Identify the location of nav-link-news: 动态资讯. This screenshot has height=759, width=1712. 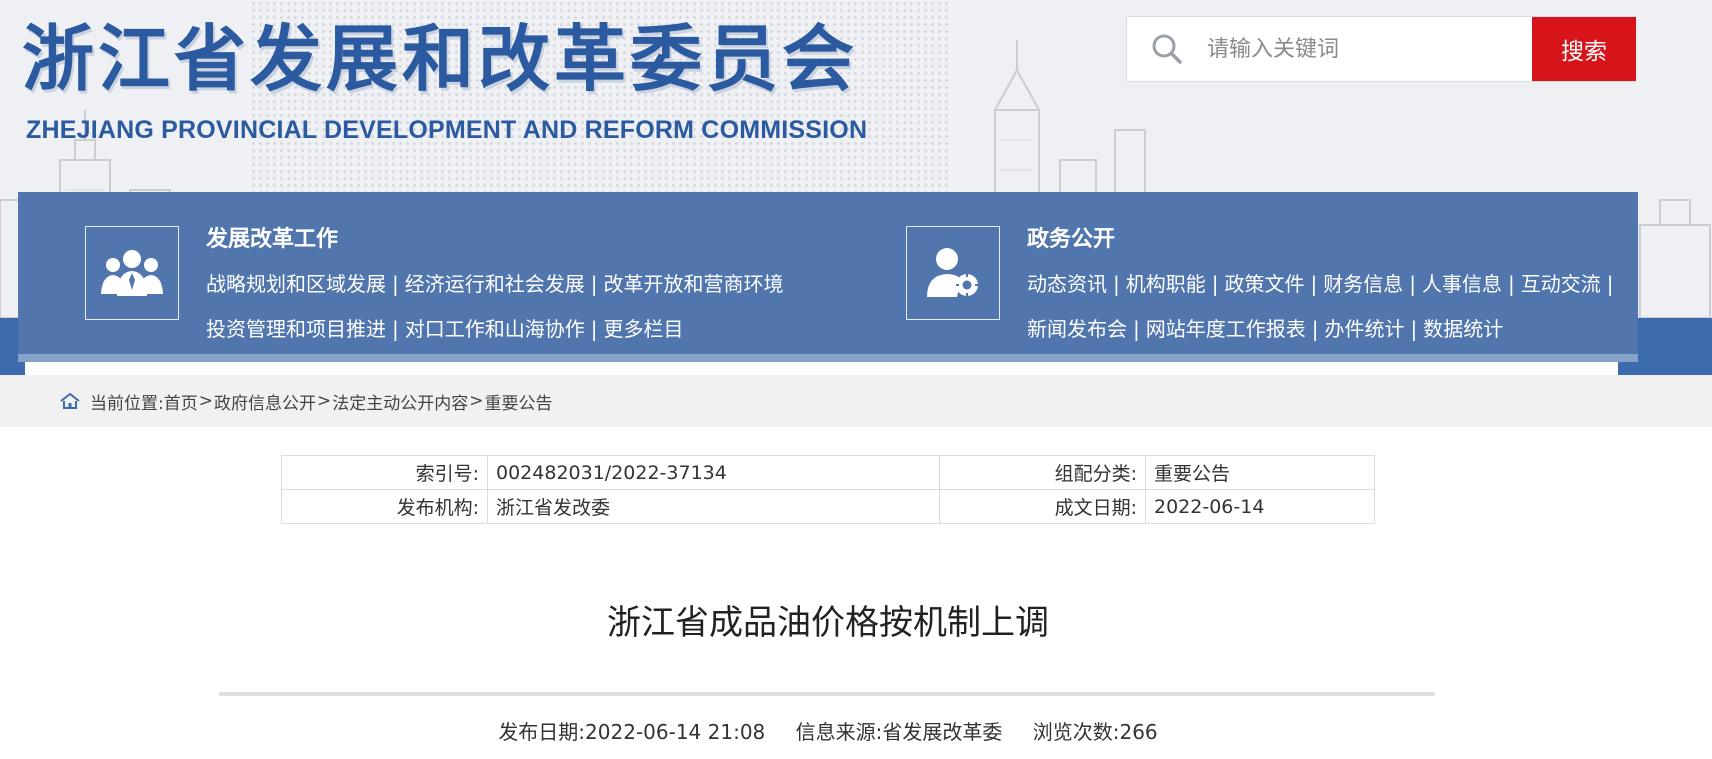
(1067, 284).